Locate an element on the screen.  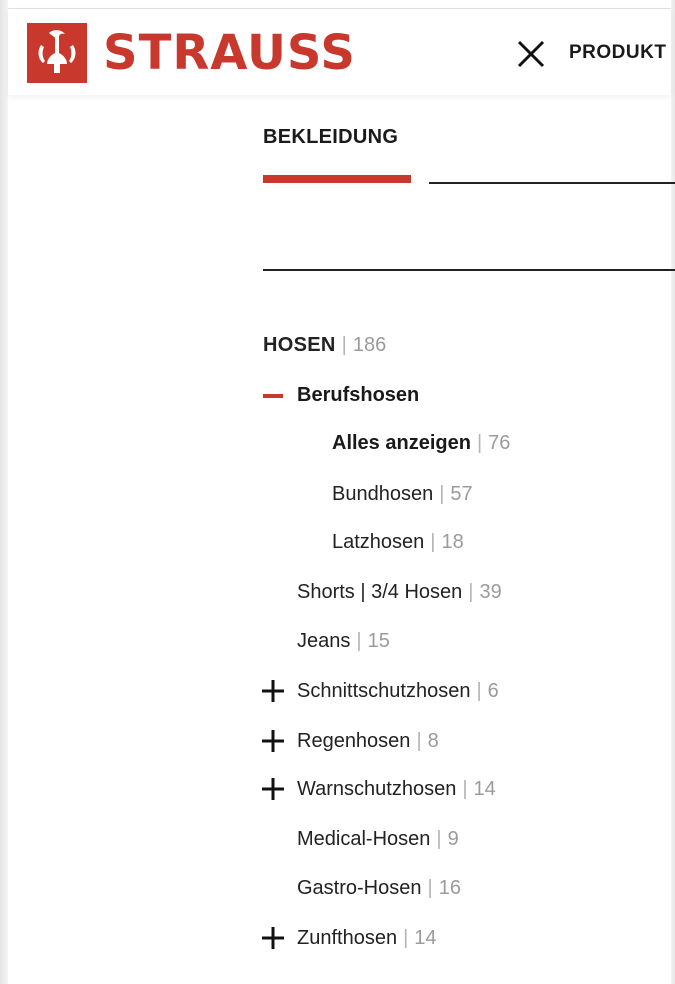
list-item-label: Berufshosen is located at coordinates (358, 395).